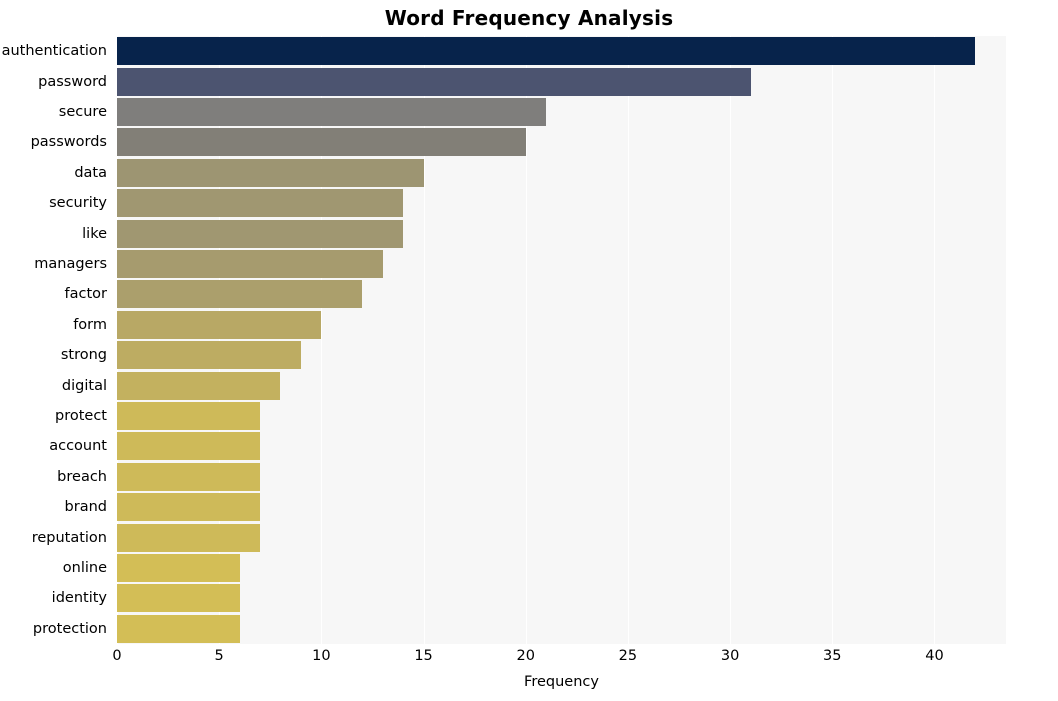 Image resolution: width=1058 pixels, height=701 pixels. What do you see at coordinates (84, 568) in the screenshot?
I see `y-axis-tick-label: online` at bounding box center [84, 568].